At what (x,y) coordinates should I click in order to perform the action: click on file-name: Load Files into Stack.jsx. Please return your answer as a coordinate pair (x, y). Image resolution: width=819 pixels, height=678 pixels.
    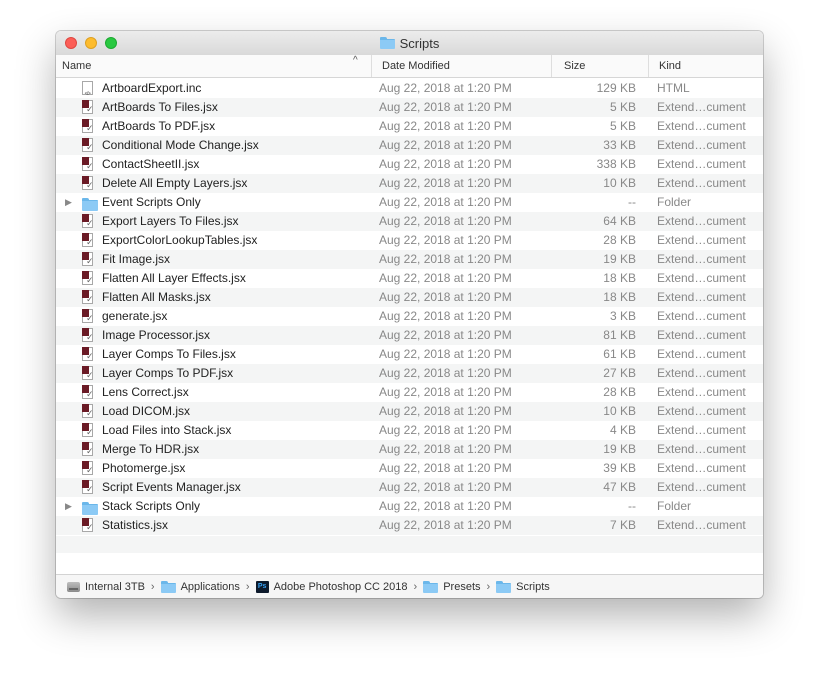
    Looking at the image, I should click on (167, 430).